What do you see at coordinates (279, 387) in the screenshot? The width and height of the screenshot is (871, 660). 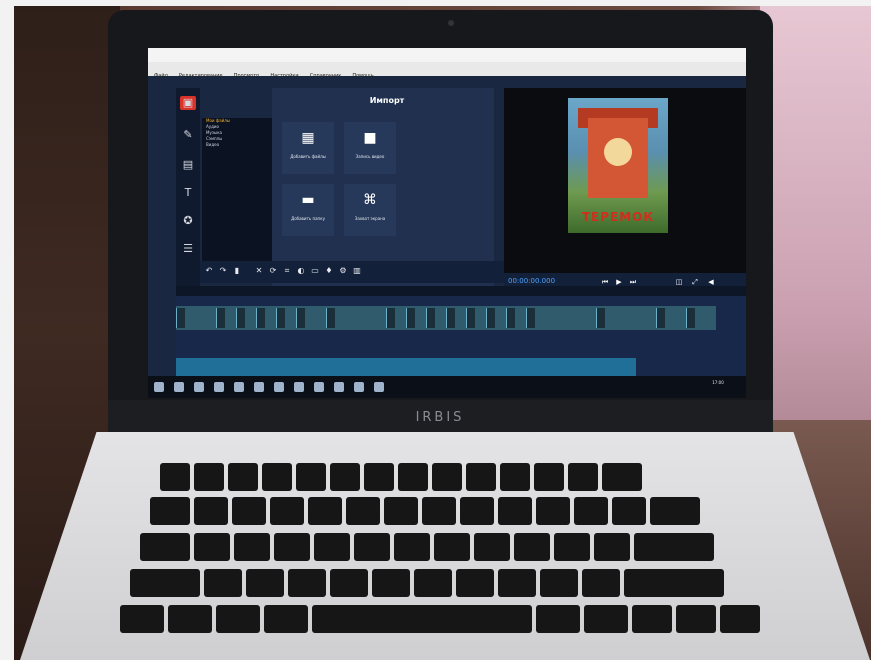 I see `mail-icon` at bounding box center [279, 387].